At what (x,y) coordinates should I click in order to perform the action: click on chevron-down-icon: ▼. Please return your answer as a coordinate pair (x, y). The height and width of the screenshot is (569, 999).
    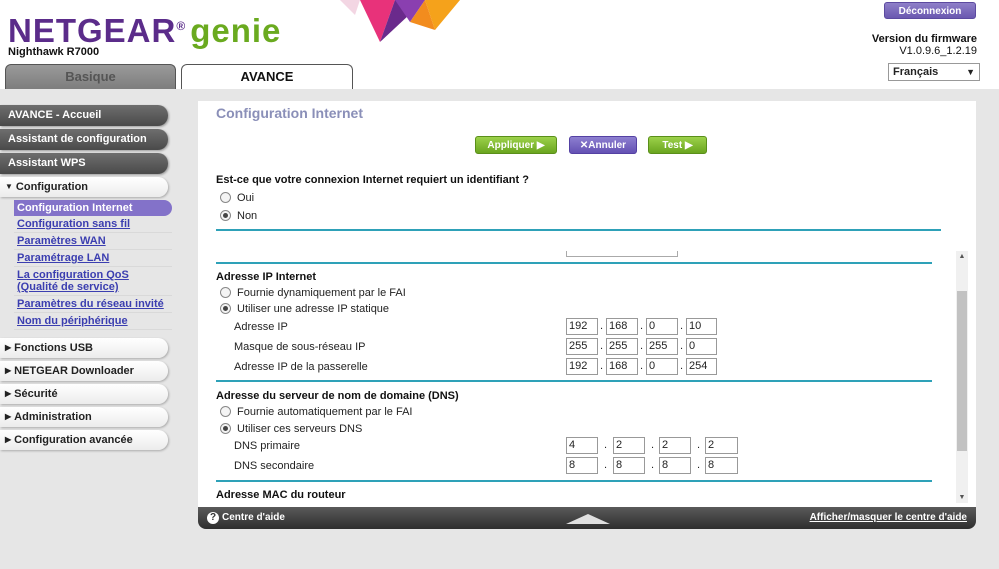
    Looking at the image, I should click on (970, 72).